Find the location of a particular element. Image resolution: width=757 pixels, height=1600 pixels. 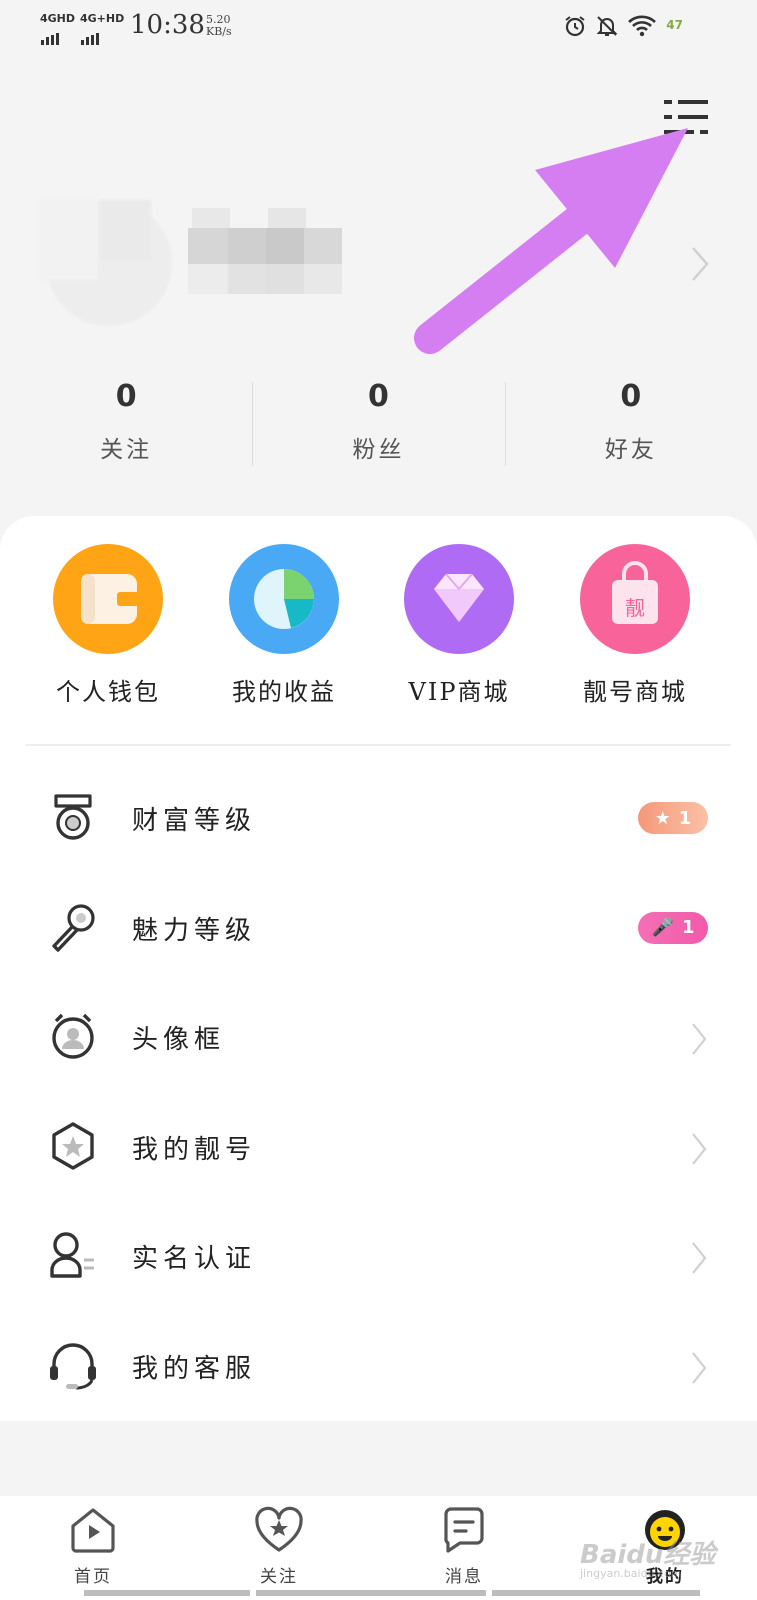

stat-following: 0 关注 is located at coordinates (126, 423).